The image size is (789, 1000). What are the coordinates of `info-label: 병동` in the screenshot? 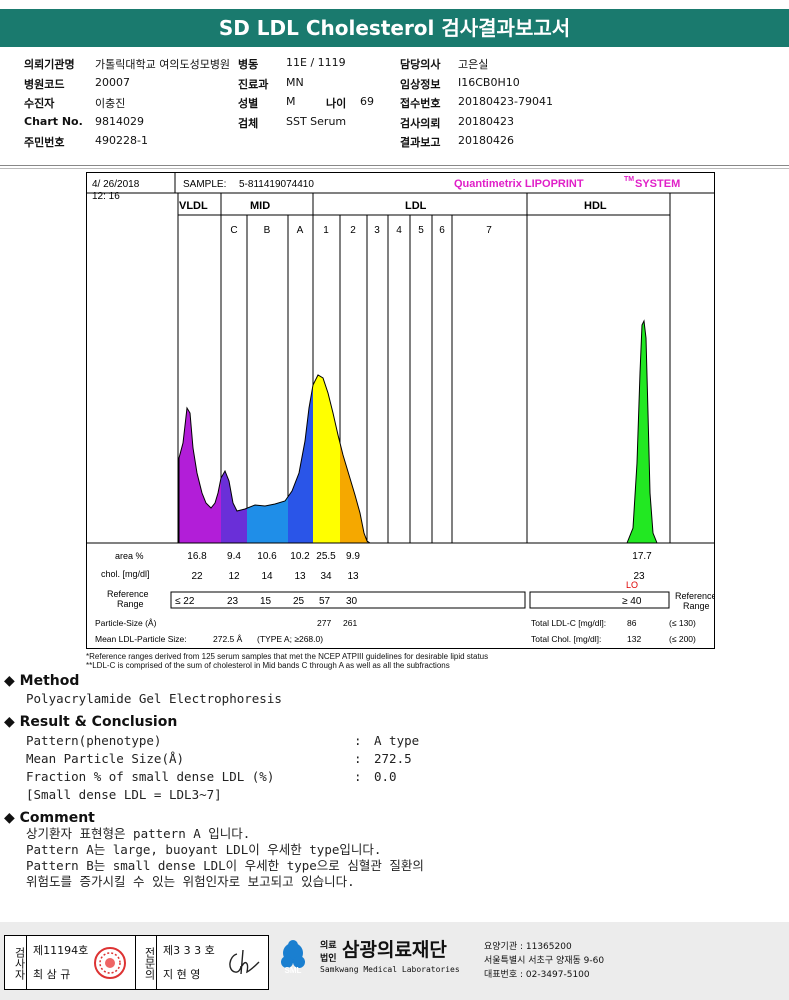 It's located at (248, 64).